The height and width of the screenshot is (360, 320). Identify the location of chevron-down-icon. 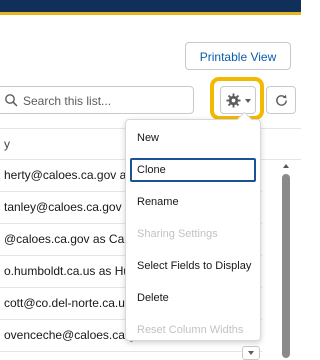
(251, 353).